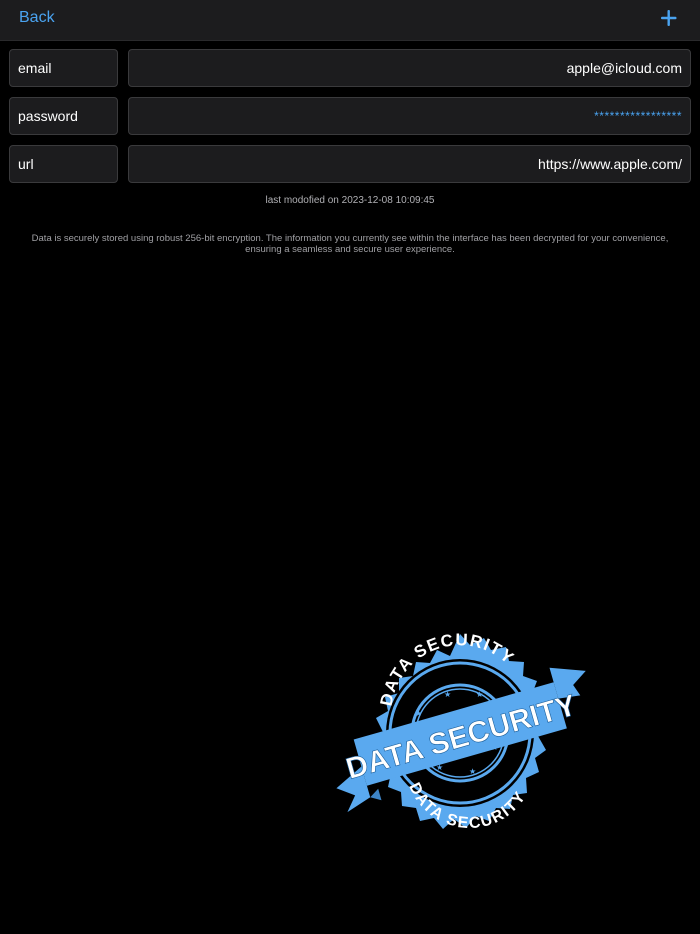 The image size is (700, 934). I want to click on email-label: email, so click(63, 68).